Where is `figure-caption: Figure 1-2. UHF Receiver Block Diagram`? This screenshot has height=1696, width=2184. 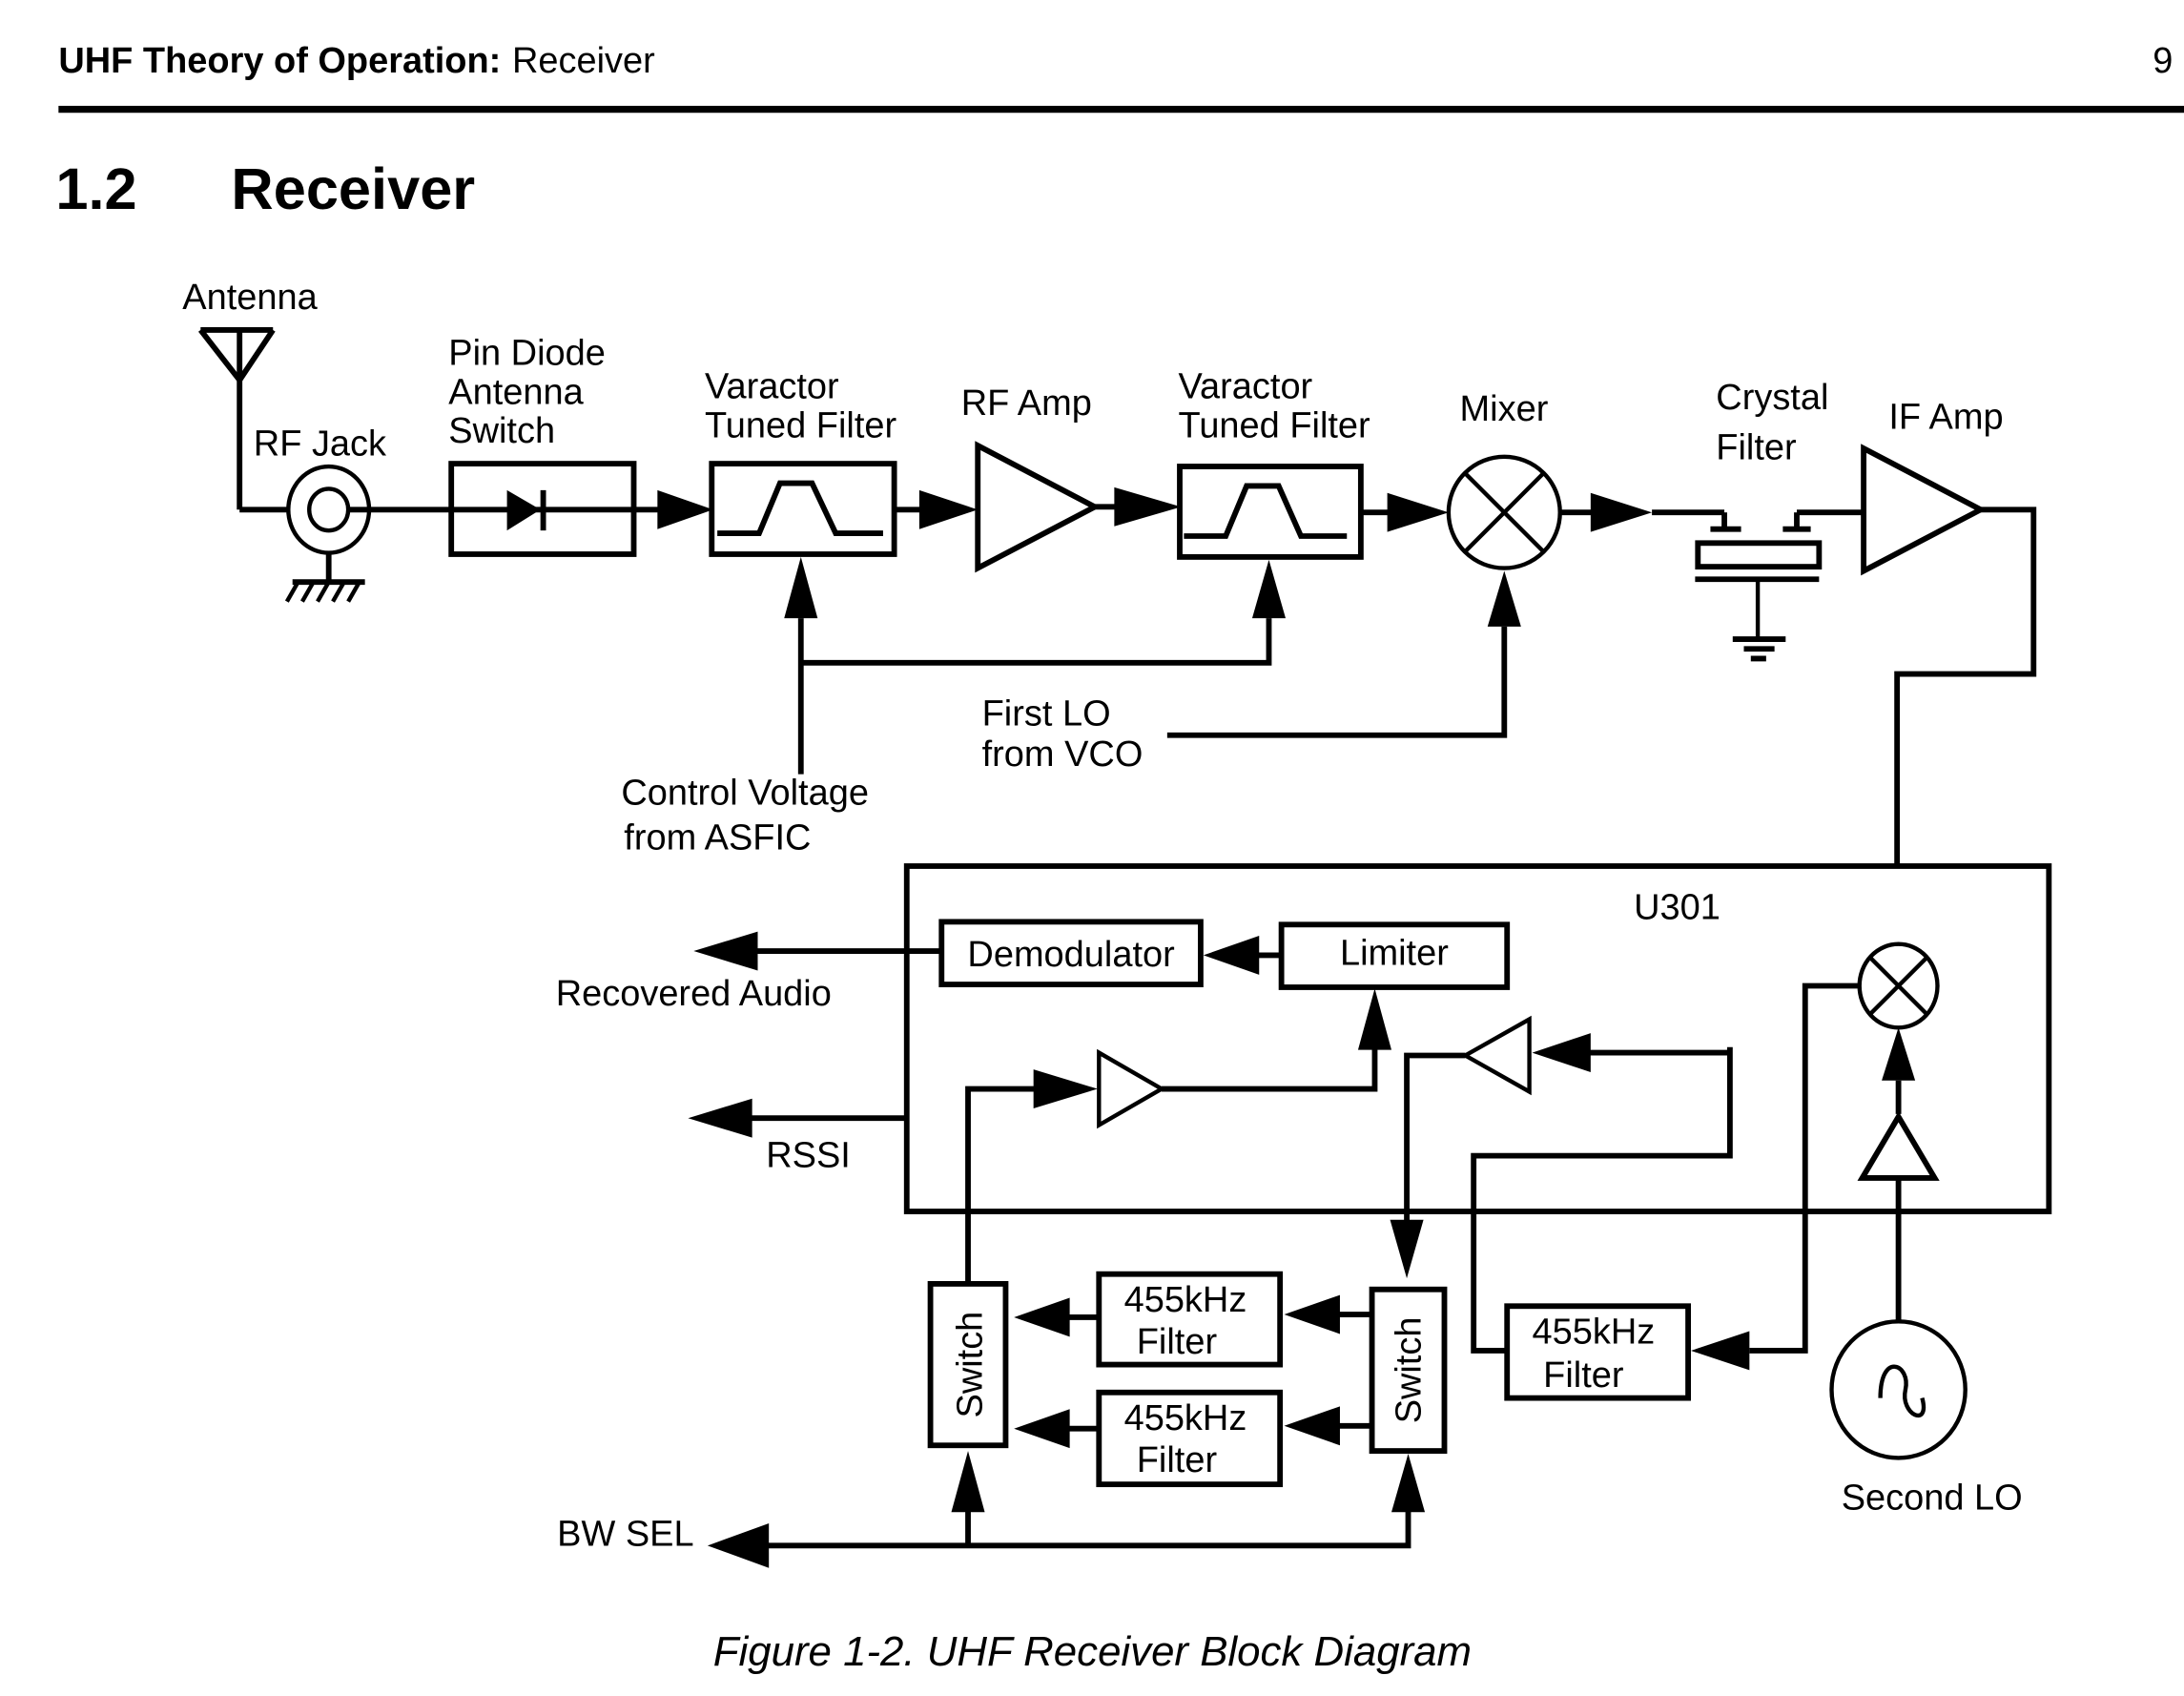
figure-caption: Figure 1-2. UHF Receiver Block Diagram is located at coordinates (1093, 1652).